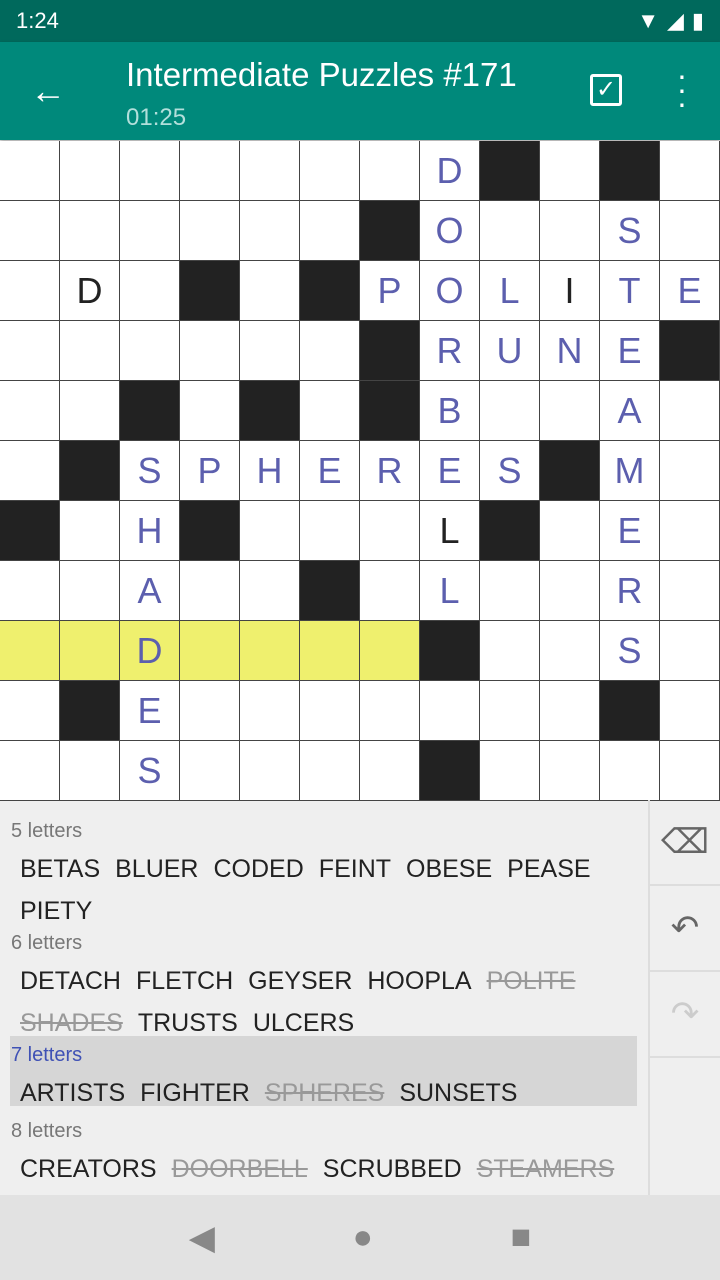 The width and height of the screenshot is (720, 1280). What do you see at coordinates (72, 1093) in the screenshot?
I see `word-item: ARTISTS` at bounding box center [72, 1093].